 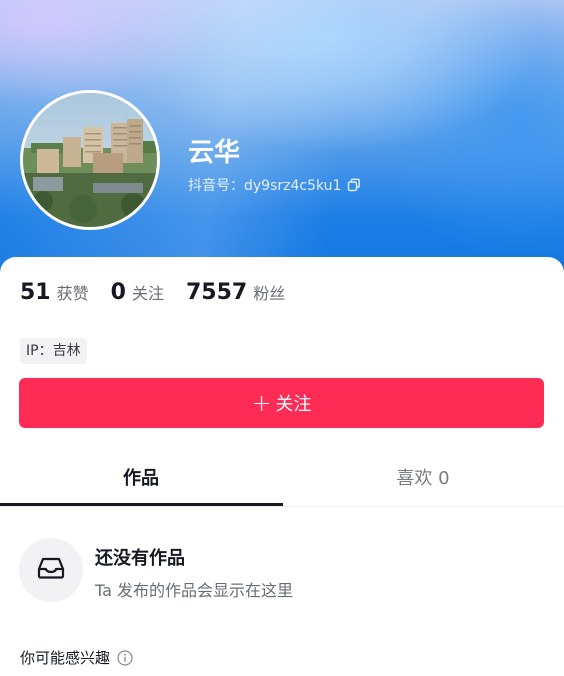 I want to click on stat-followers: 7557 粉丝, so click(x=235, y=292).